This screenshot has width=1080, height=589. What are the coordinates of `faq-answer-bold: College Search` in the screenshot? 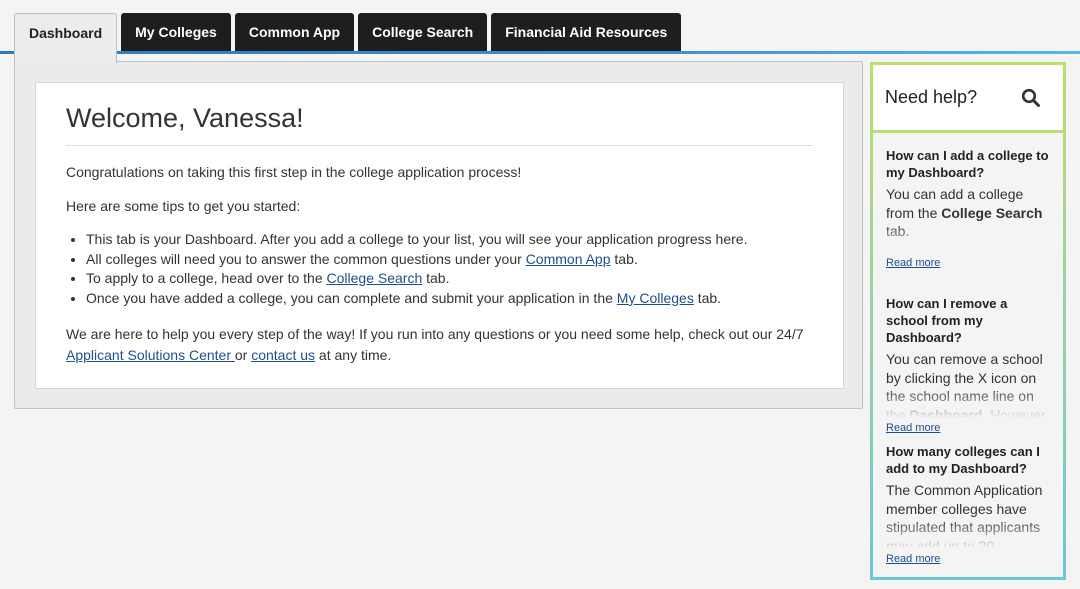 It's located at (992, 212).